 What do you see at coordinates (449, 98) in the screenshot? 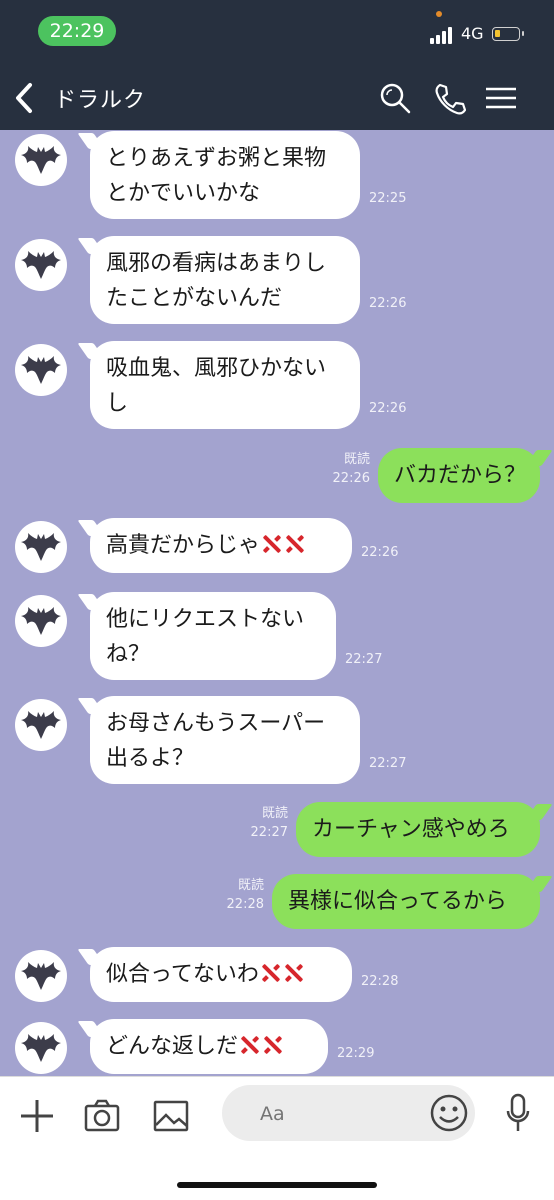
I see `phone-icon` at bounding box center [449, 98].